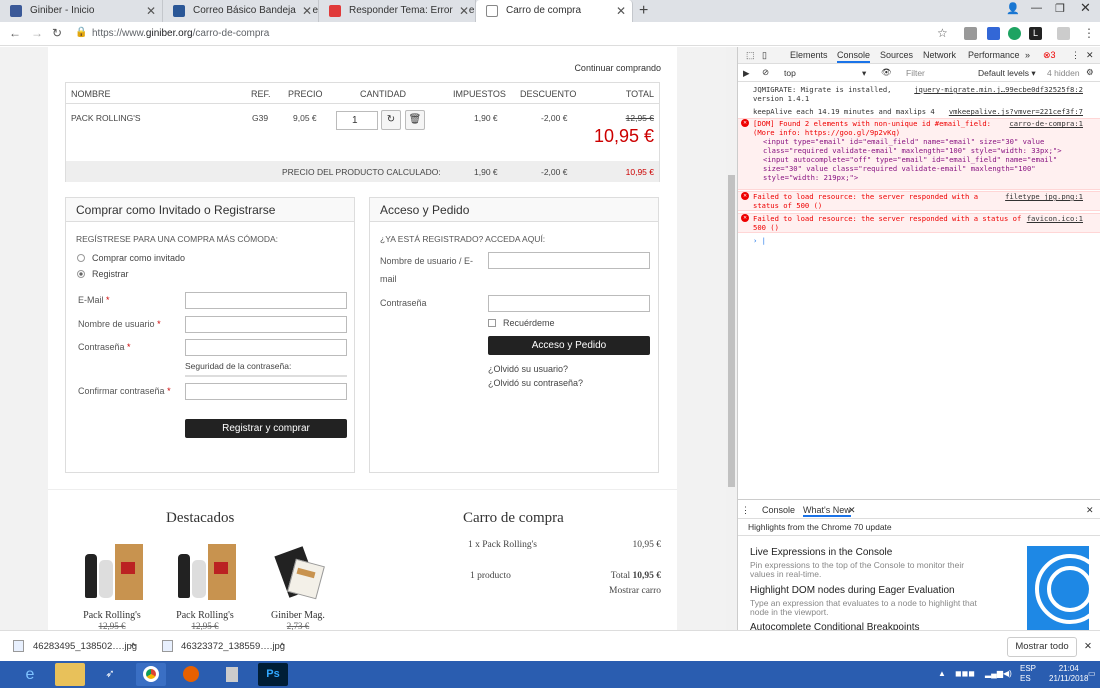 Image resolution: width=1100 pixels, height=691 pixels. What do you see at coordinates (994, 55) in the screenshot?
I see `tab-performance: Performance` at bounding box center [994, 55].